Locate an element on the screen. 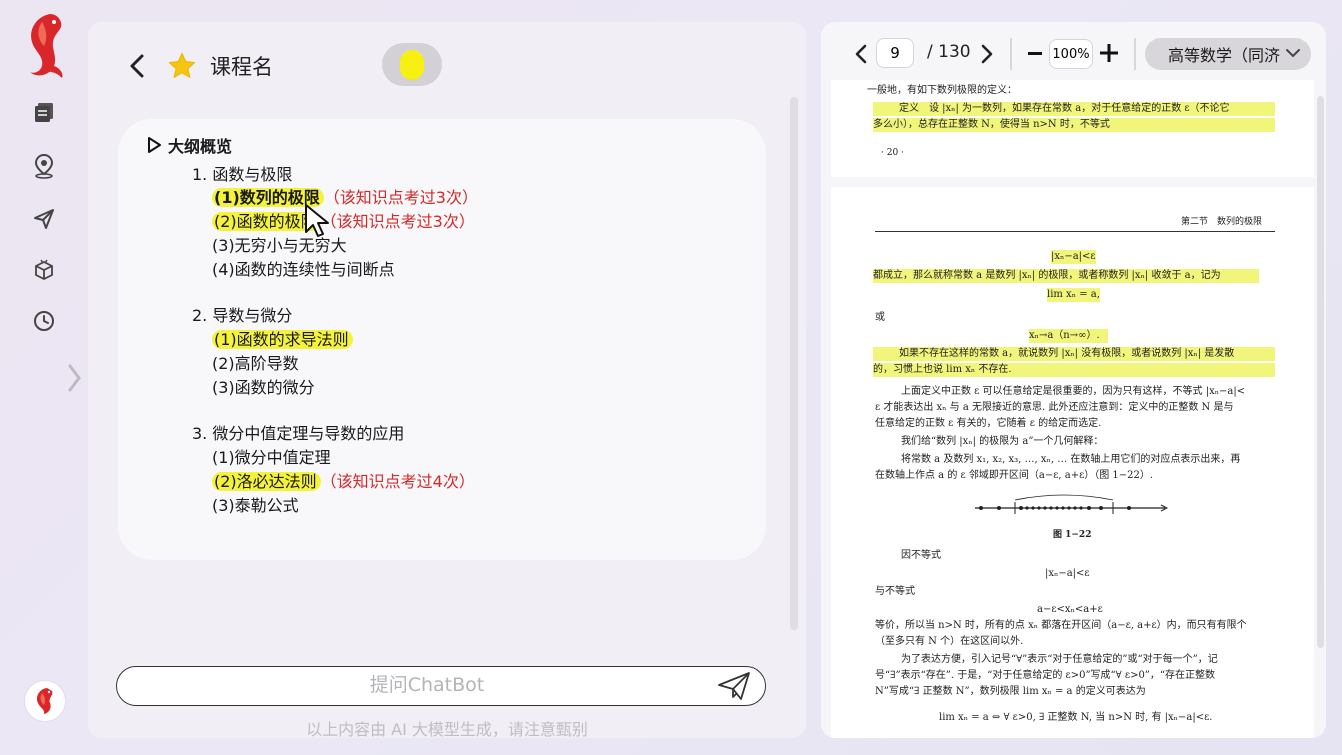  pdf-text-line: 的，习惯上也说 lim xₙ 不存在. is located at coordinates (1074, 370).